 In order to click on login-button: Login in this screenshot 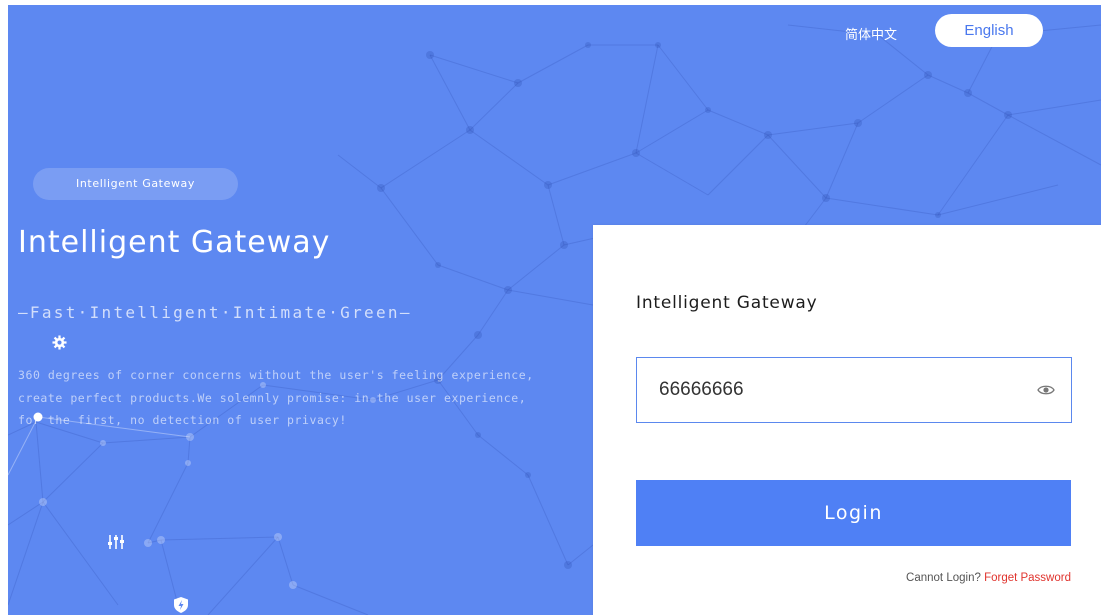, I will do `click(853, 513)`.